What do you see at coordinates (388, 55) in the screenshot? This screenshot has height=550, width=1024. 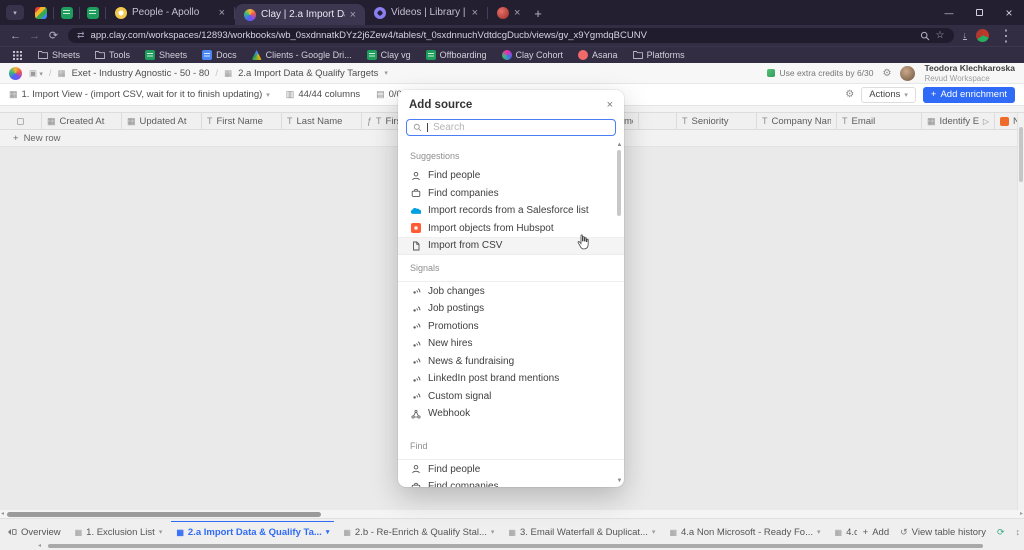 I see `bookmark-clay-vg: Clay vg` at bounding box center [388, 55].